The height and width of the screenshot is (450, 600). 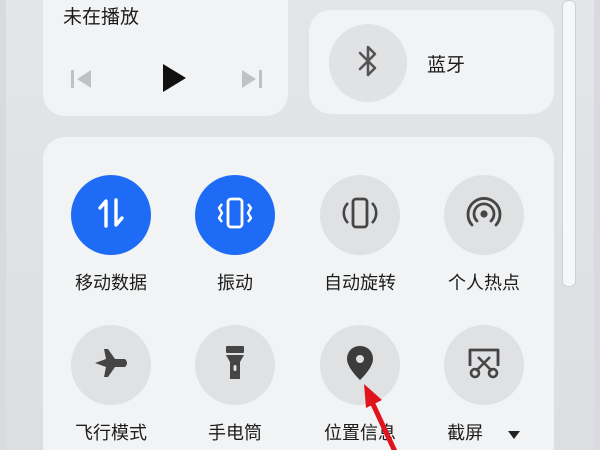 I want to click on tile-airplane: 飞行模式, so click(x=111, y=385).